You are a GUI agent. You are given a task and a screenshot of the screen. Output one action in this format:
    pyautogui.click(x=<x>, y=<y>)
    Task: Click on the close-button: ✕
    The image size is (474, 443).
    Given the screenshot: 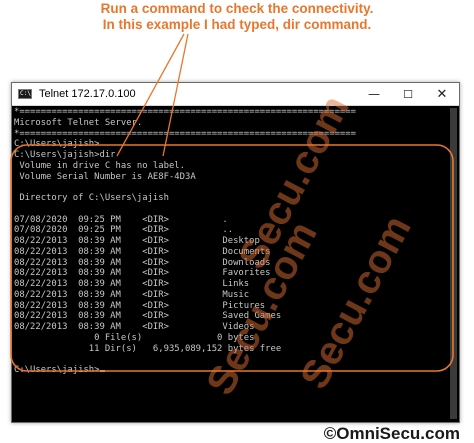 What is the action you would take?
    pyautogui.click(x=442, y=94)
    